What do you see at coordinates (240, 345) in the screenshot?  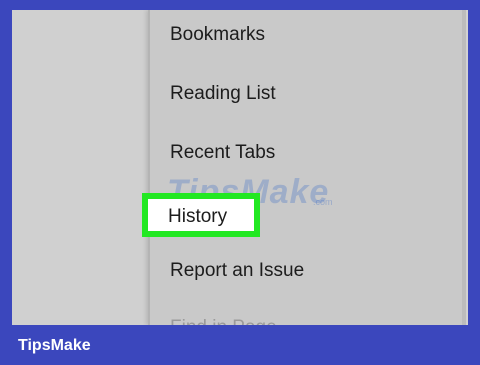 I see `footer-bar: TipsMake` at bounding box center [240, 345].